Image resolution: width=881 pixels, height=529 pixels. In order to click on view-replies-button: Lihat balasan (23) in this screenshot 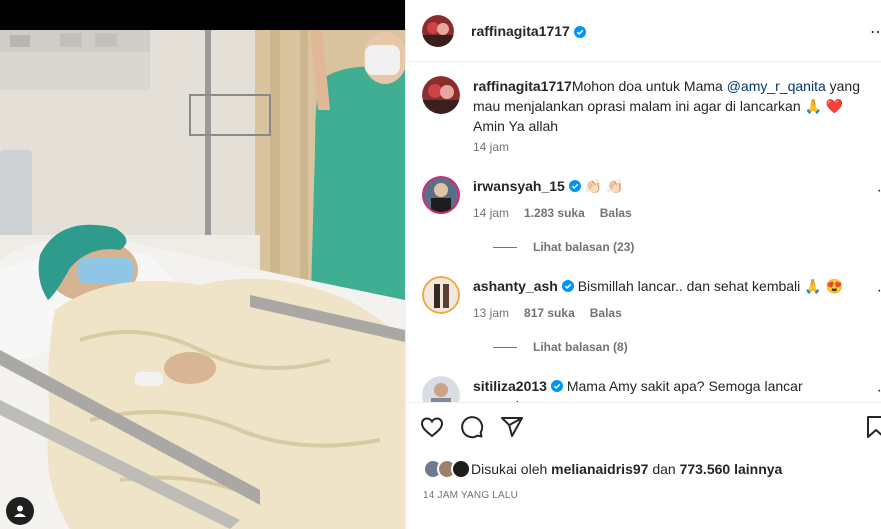, I will do `click(563, 247)`.